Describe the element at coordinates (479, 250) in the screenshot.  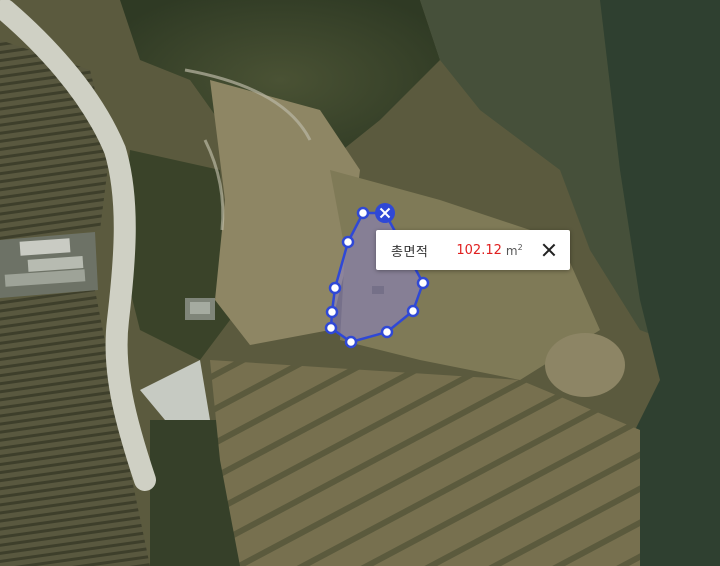
I see `area-value: 102.12` at that location.